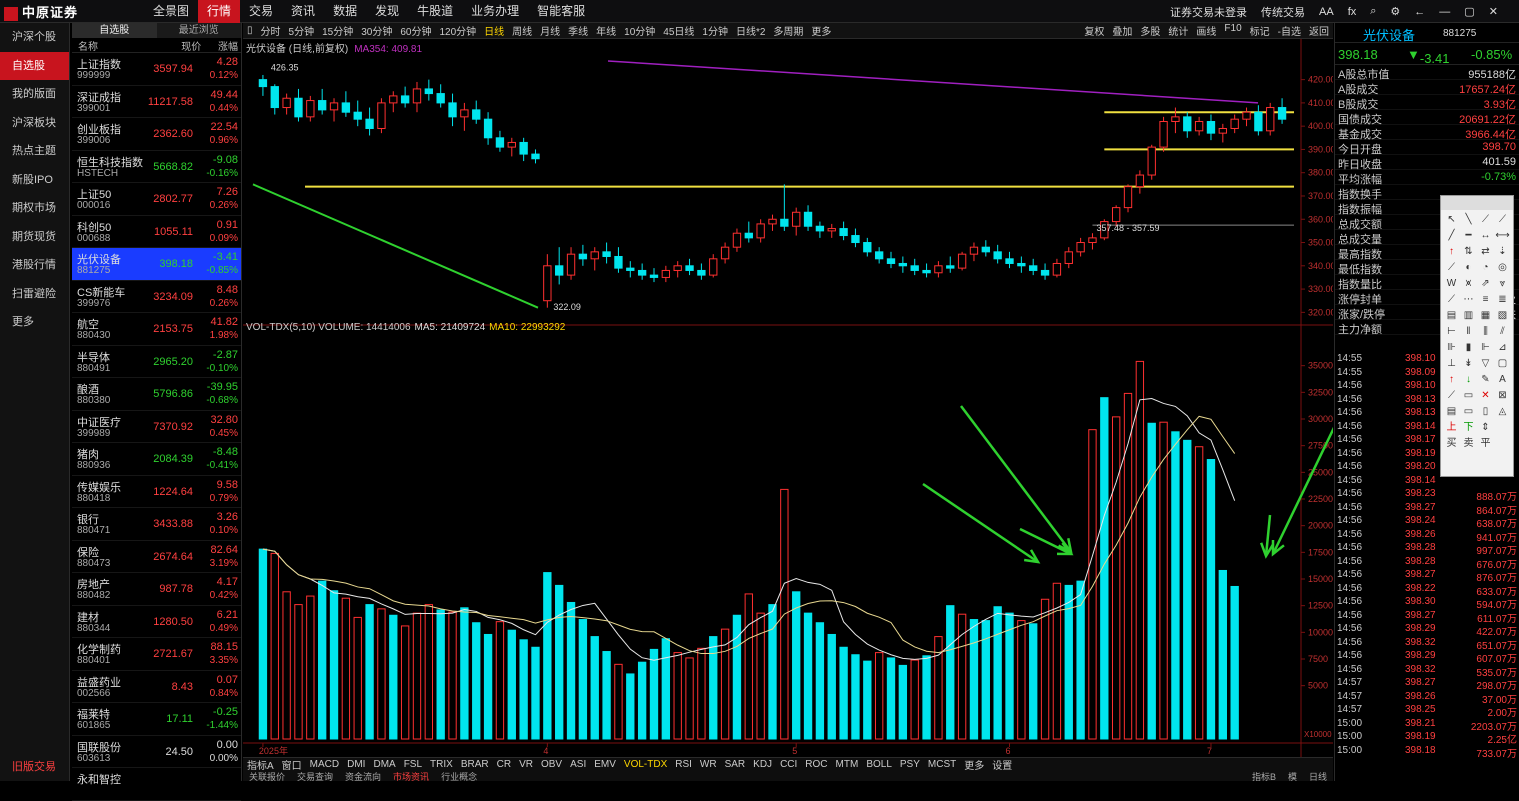 The height and width of the screenshot is (801, 1519). Describe the element at coordinates (156, 589) in the screenshot. I see `watchlist-row: 房地产 880482 987.78 4.17 0.42%` at that location.